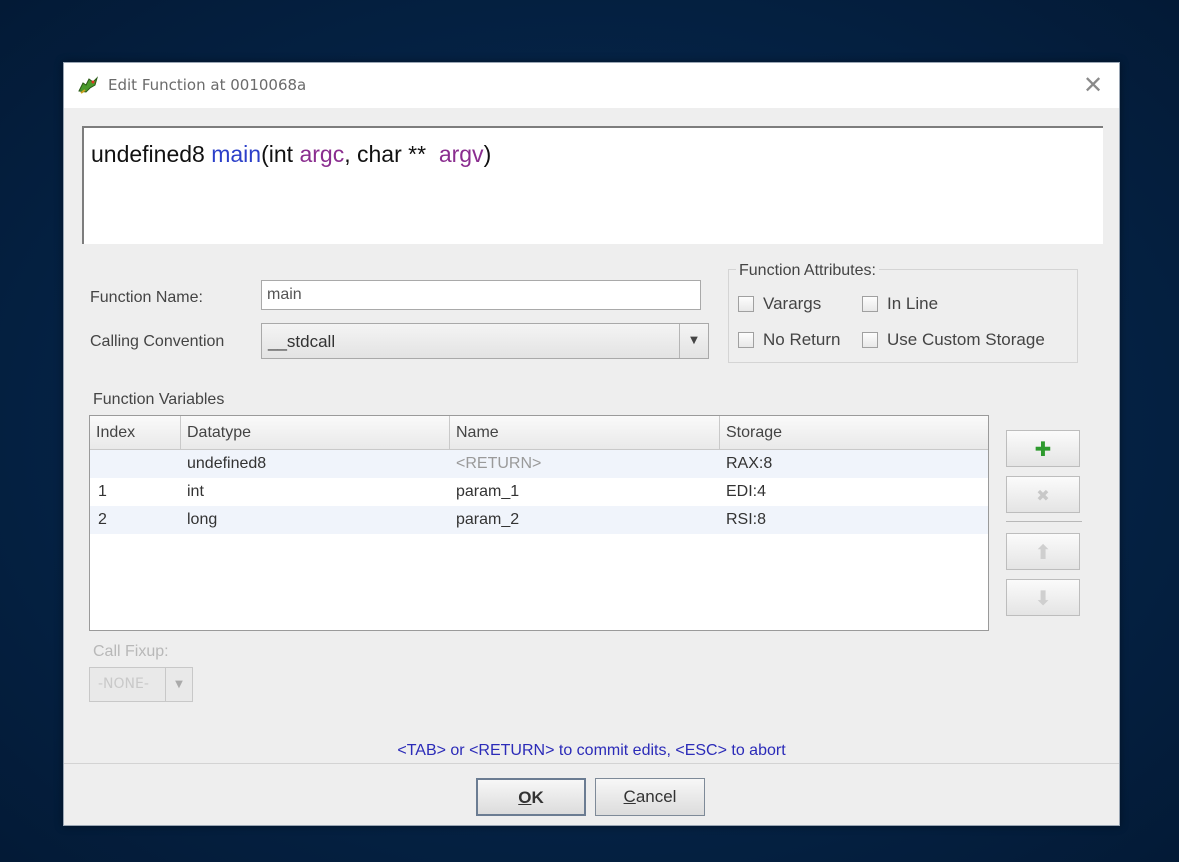 The image size is (1179, 862). I want to click on sig-function-name: main, so click(236, 154).